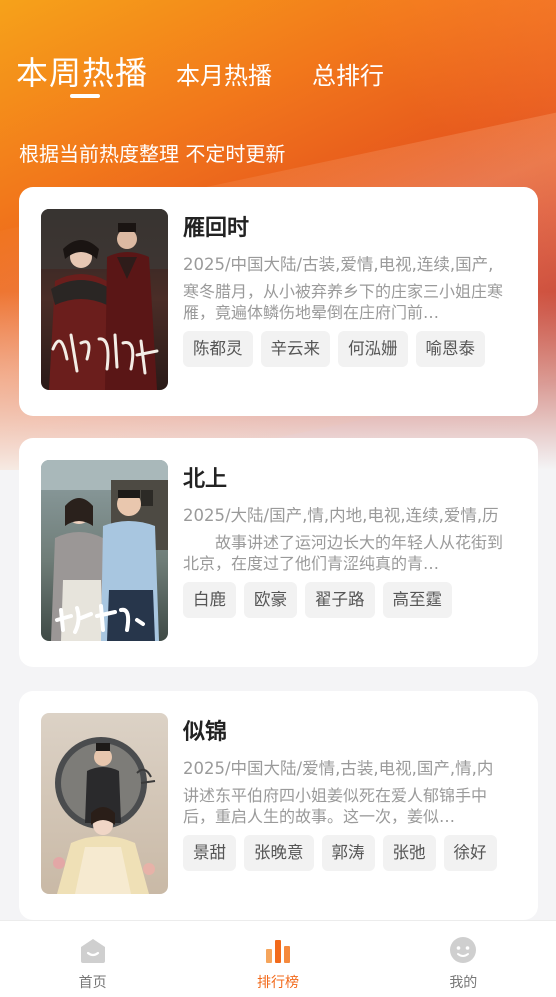 Image resolution: width=556 pixels, height=997 pixels. Describe the element at coordinates (277, 951) in the screenshot. I see `bar-chart-icon` at that location.